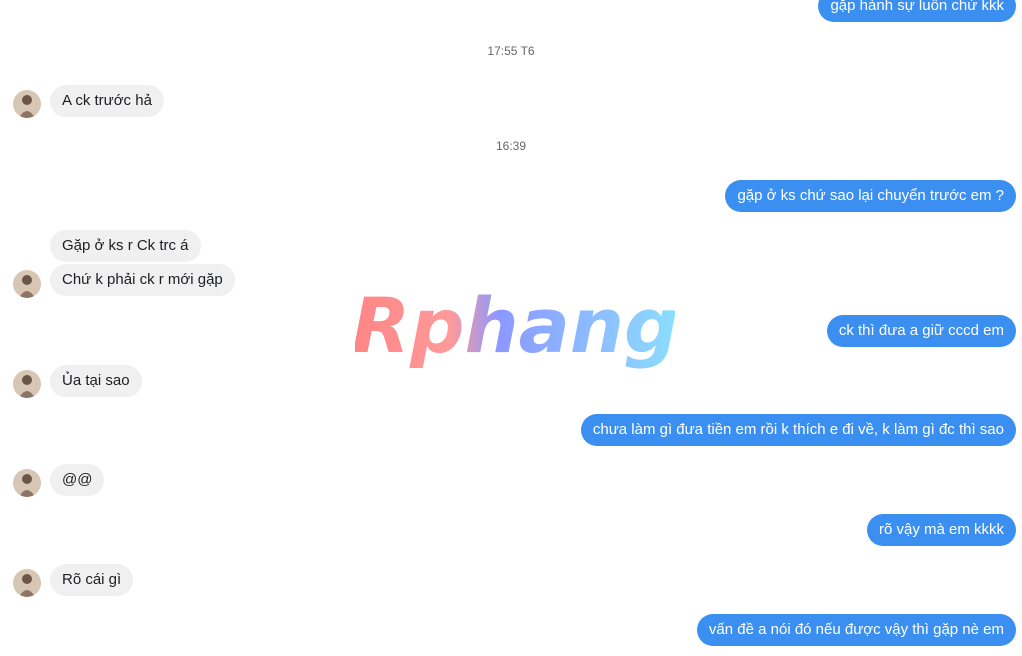 The width and height of the screenshot is (1022, 656). Describe the element at coordinates (870, 196) in the screenshot. I see `outgoing-message: gặp ở ks chứ sao lại chuyển trước em ?` at that location.